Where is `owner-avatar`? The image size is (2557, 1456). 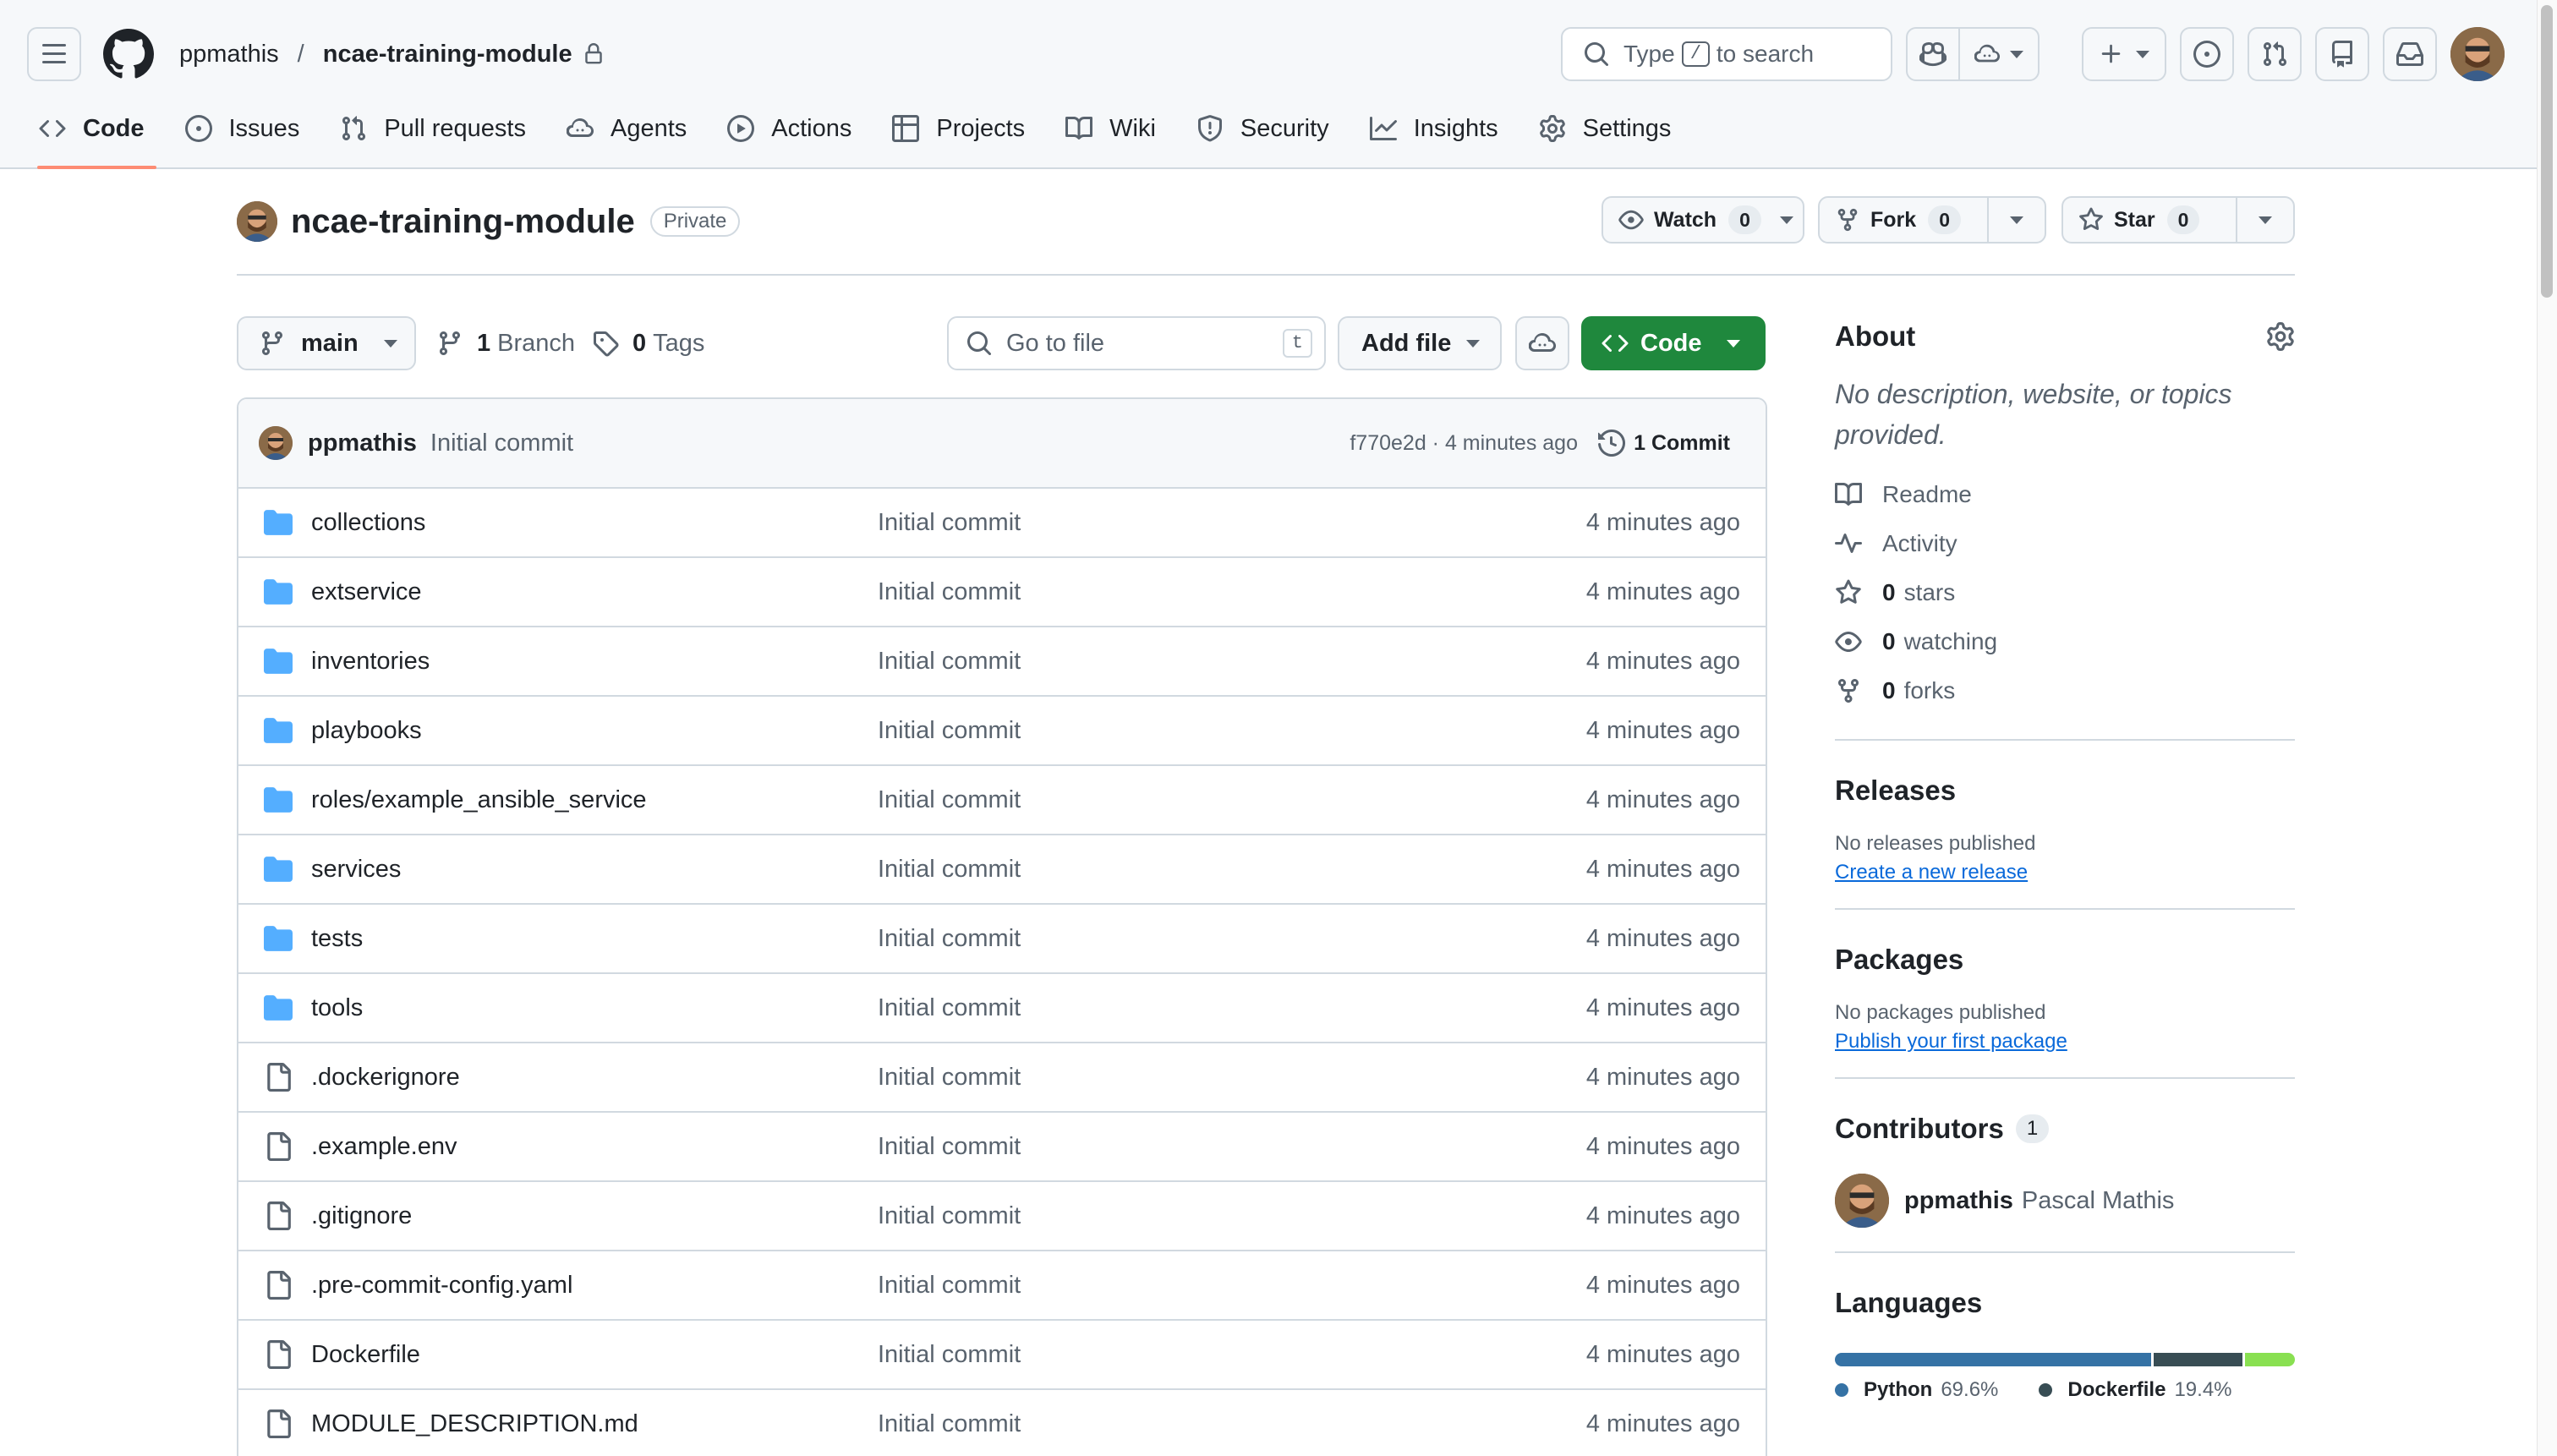 owner-avatar is located at coordinates (257, 221).